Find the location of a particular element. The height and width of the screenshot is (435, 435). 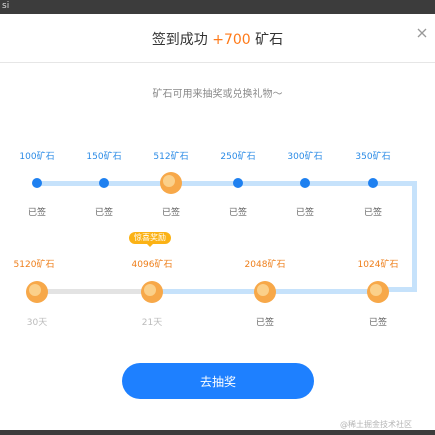

row2-reward-3: 2048矿石 is located at coordinates (265, 265).